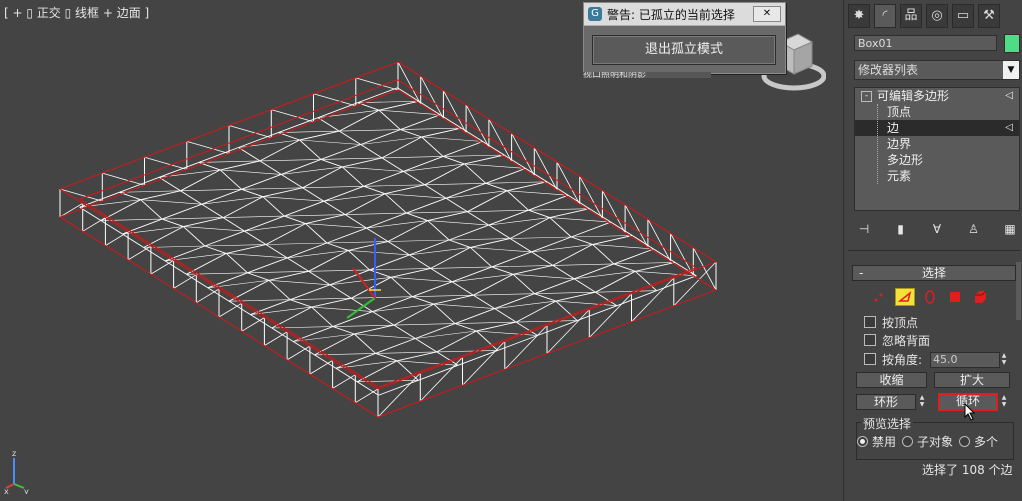  I want to click on close-button: ✕, so click(767, 14).